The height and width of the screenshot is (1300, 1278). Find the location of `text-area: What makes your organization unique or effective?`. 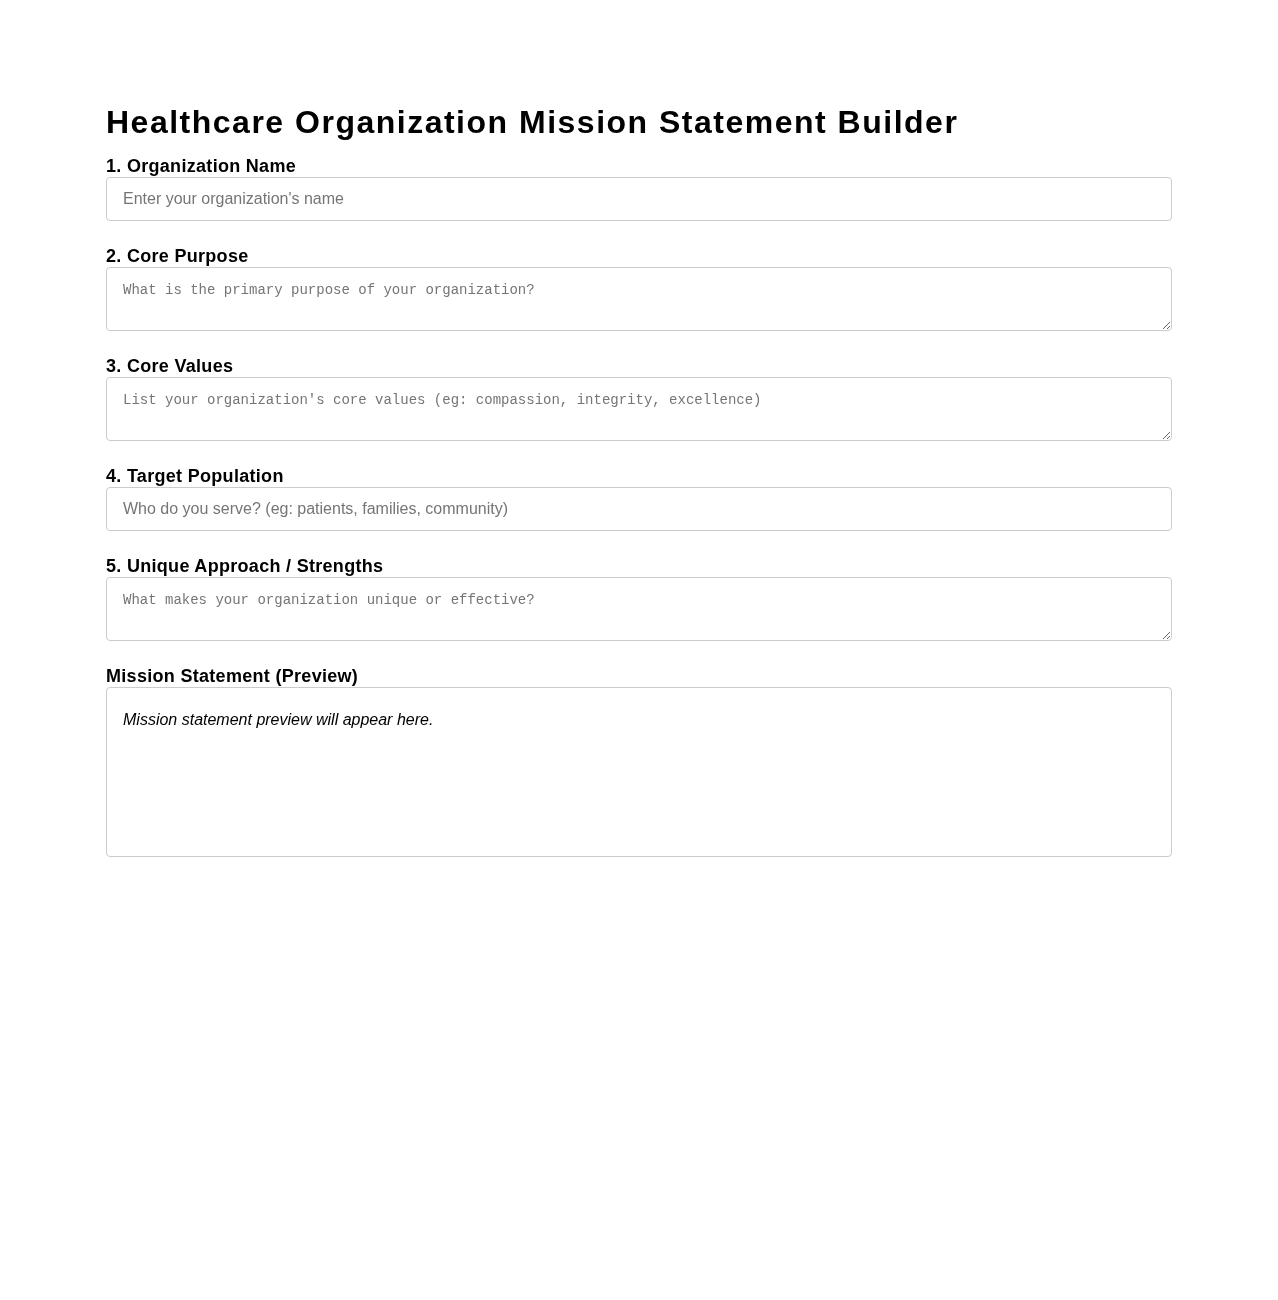

text-area: What makes your organization unique or effective? is located at coordinates (639, 609).